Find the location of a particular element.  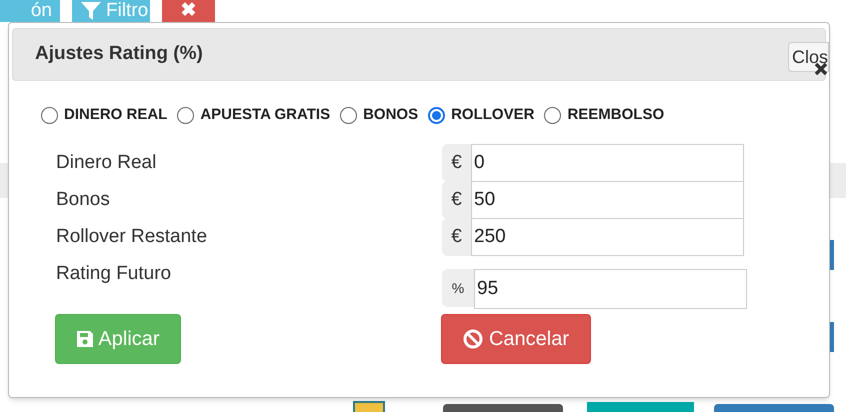

radio-label: DINERO REAL is located at coordinates (116, 115).